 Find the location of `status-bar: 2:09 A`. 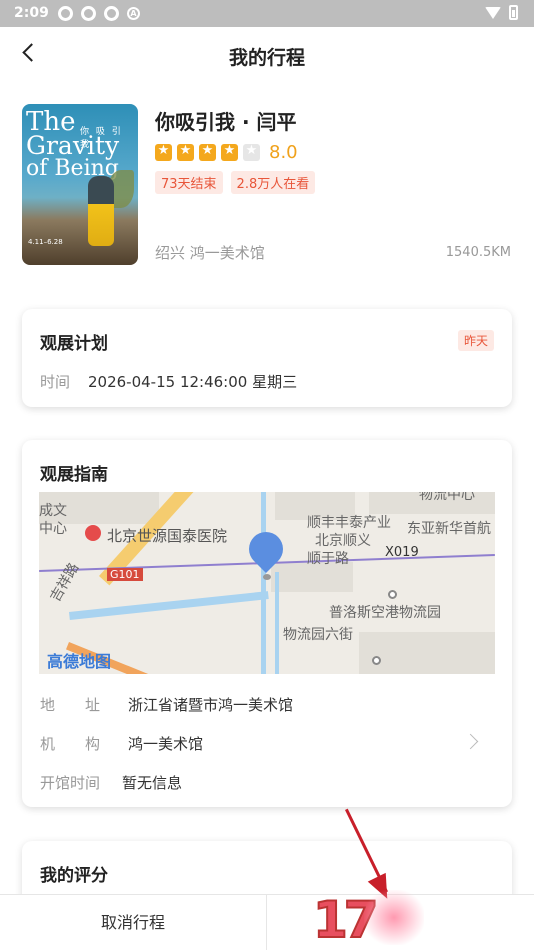

status-bar: 2:09 A is located at coordinates (267, 13).